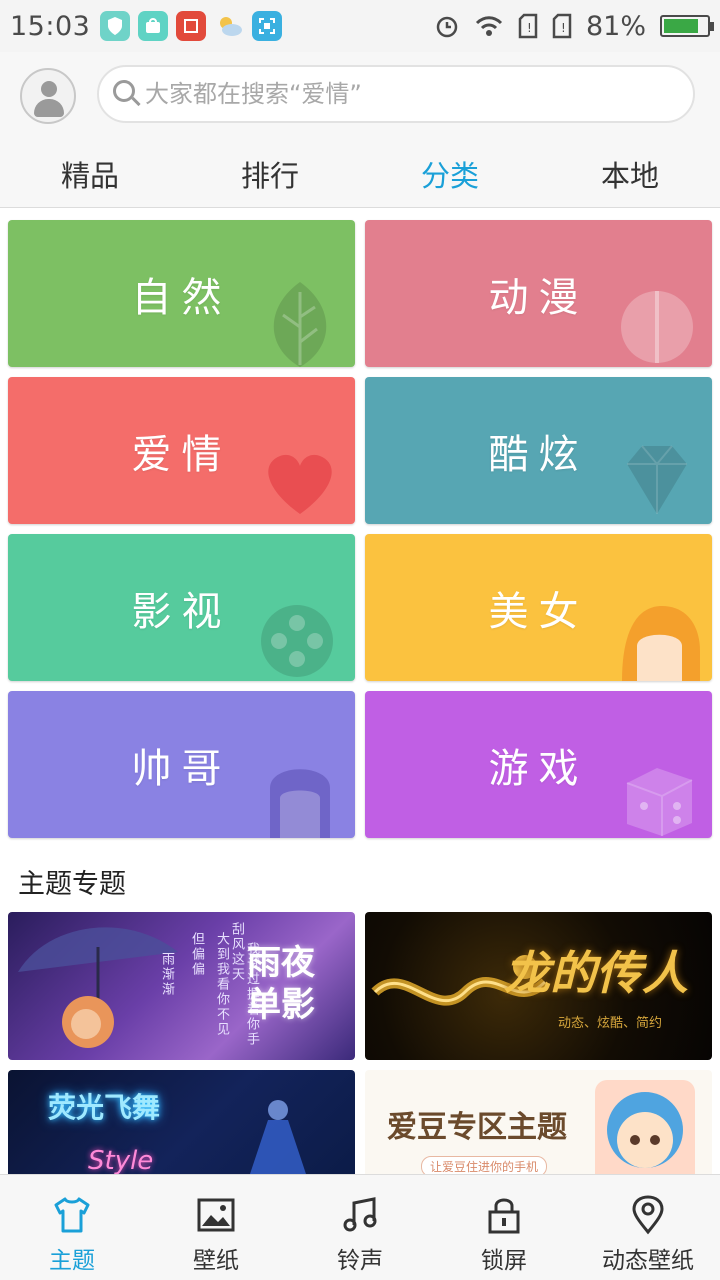 This screenshot has height=1280, width=720. What do you see at coordinates (447, 27) in the screenshot?
I see `alarm-icon` at bounding box center [447, 27].